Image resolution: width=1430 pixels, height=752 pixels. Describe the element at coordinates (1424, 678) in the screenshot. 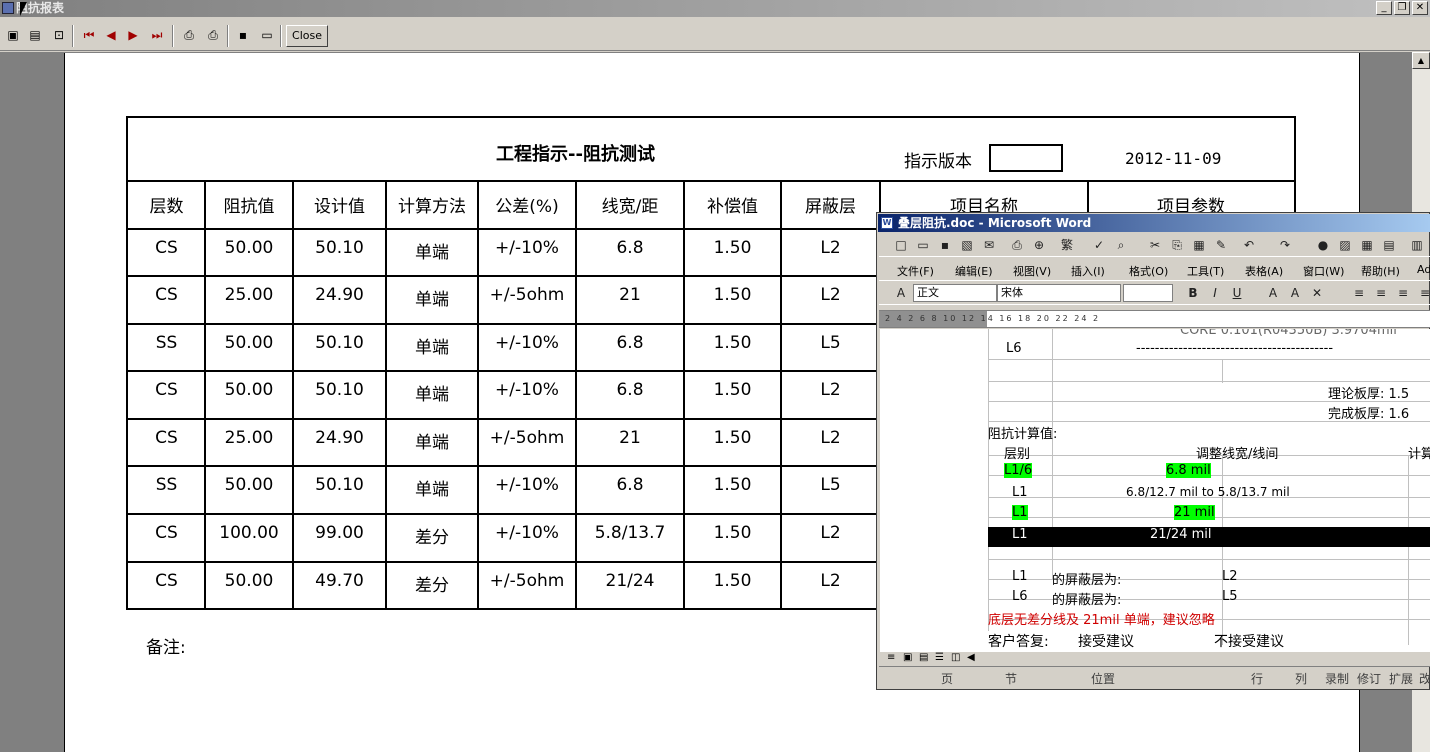

I see `status-overtype: 改` at that location.